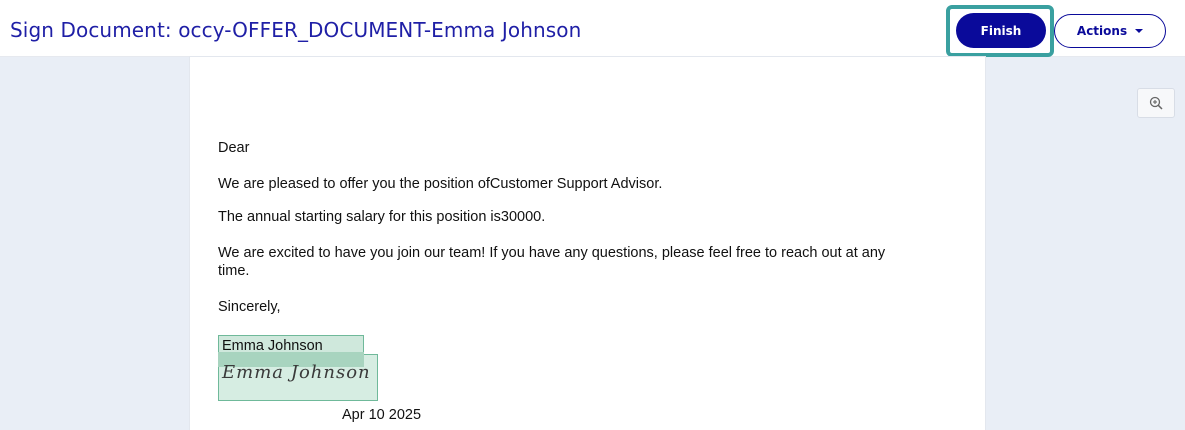  What do you see at coordinates (1102, 31) in the screenshot?
I see `actions-label: Actions` at bounding box center [1102, 31].